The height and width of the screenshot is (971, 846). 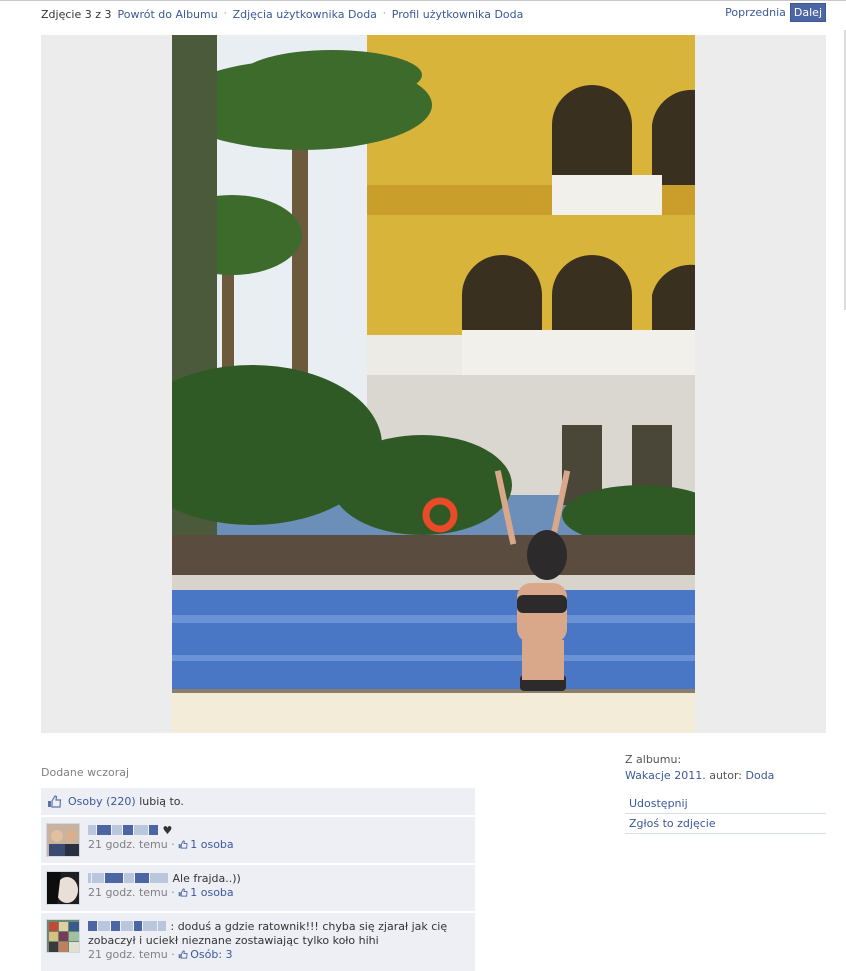 What do you see at coordinates (167, 830) in the screenshot?
I see `comment-text: ♥` at bounding box center [167, 830].